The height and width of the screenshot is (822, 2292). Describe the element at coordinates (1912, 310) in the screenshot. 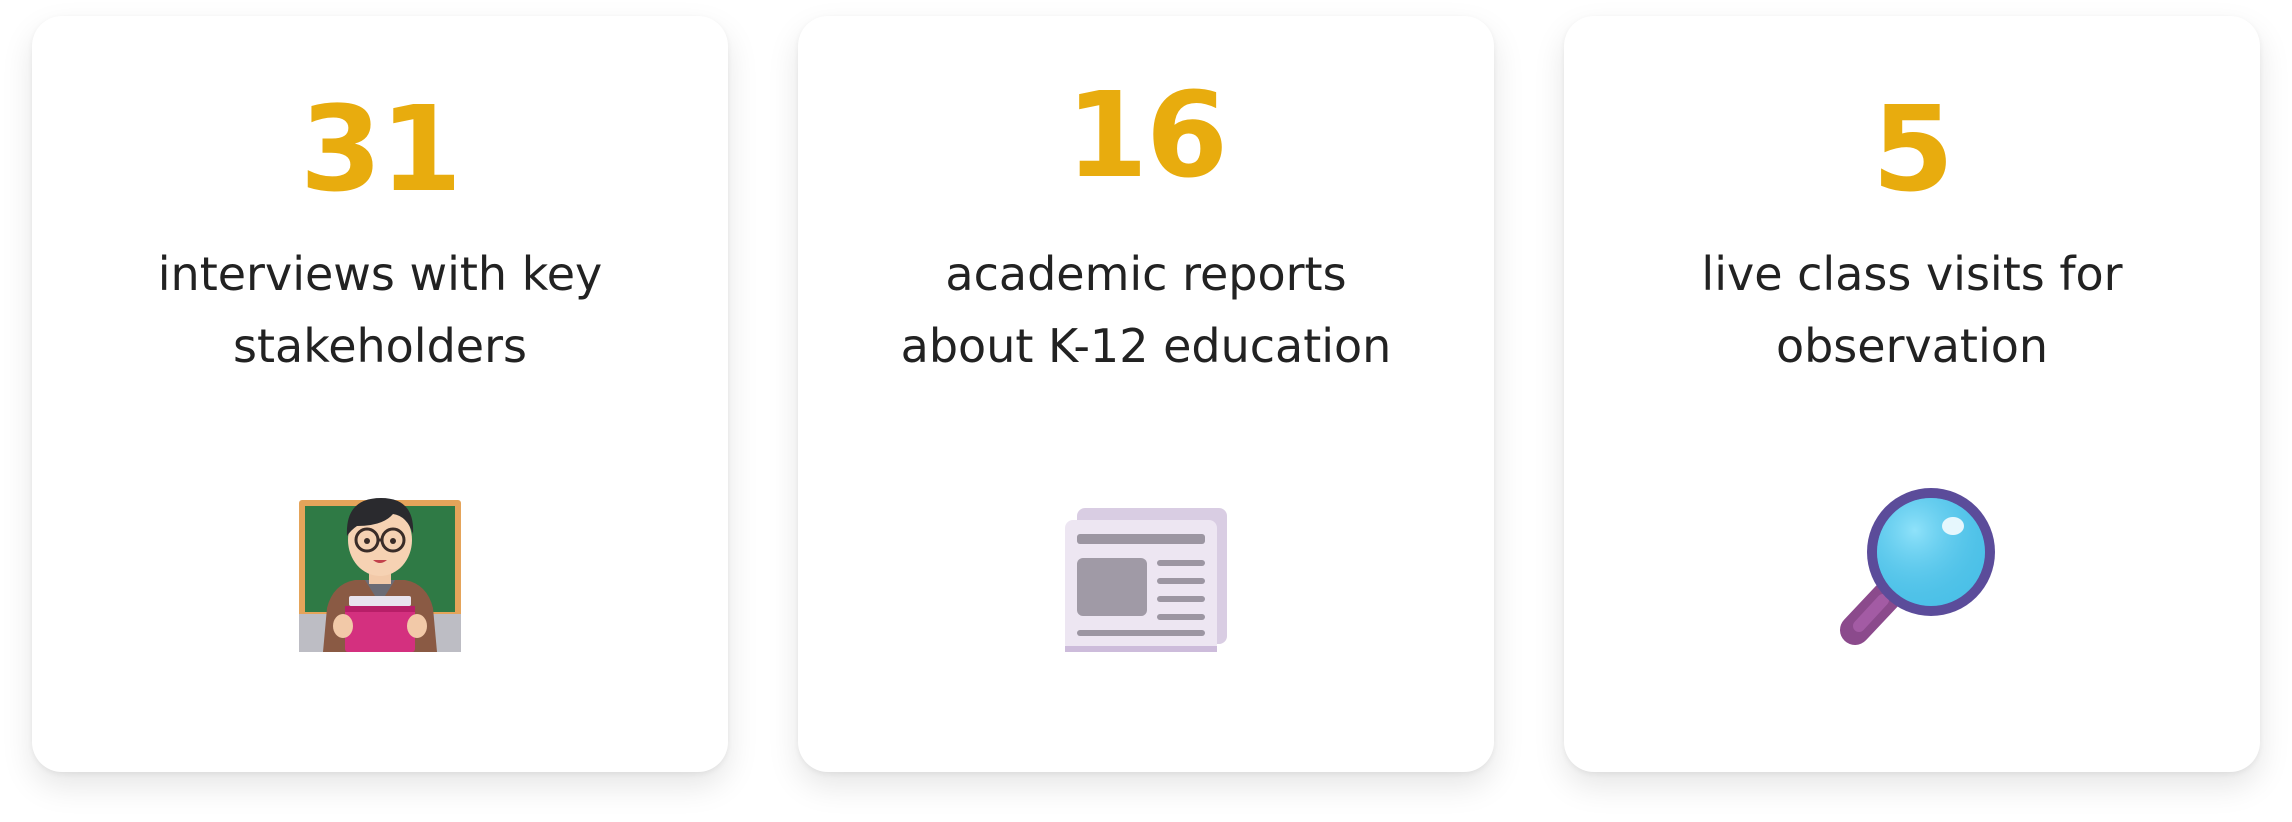

I see `stat-description: live class visits for observation` at that location.